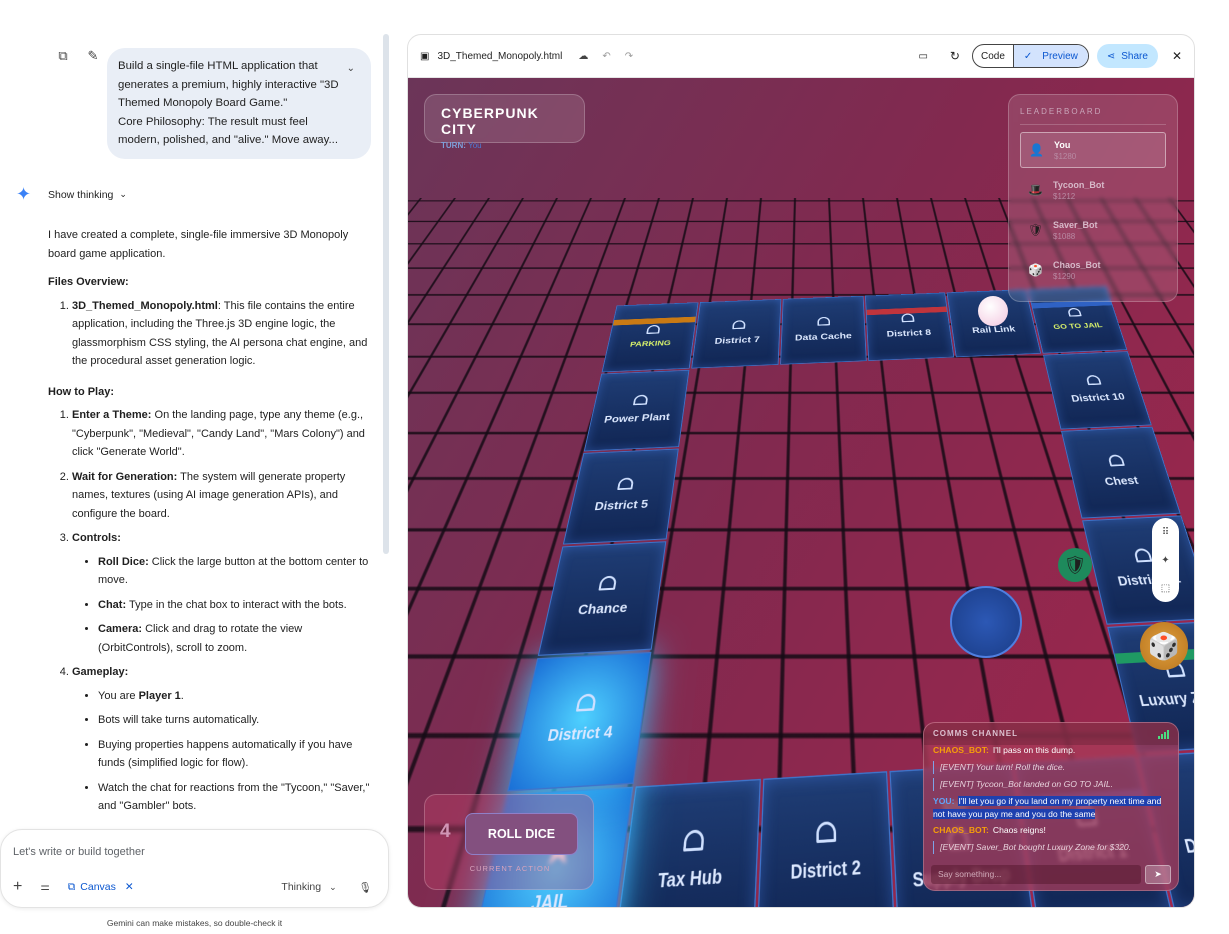  I want to click on console-icon: ▭, so click(922, 56).